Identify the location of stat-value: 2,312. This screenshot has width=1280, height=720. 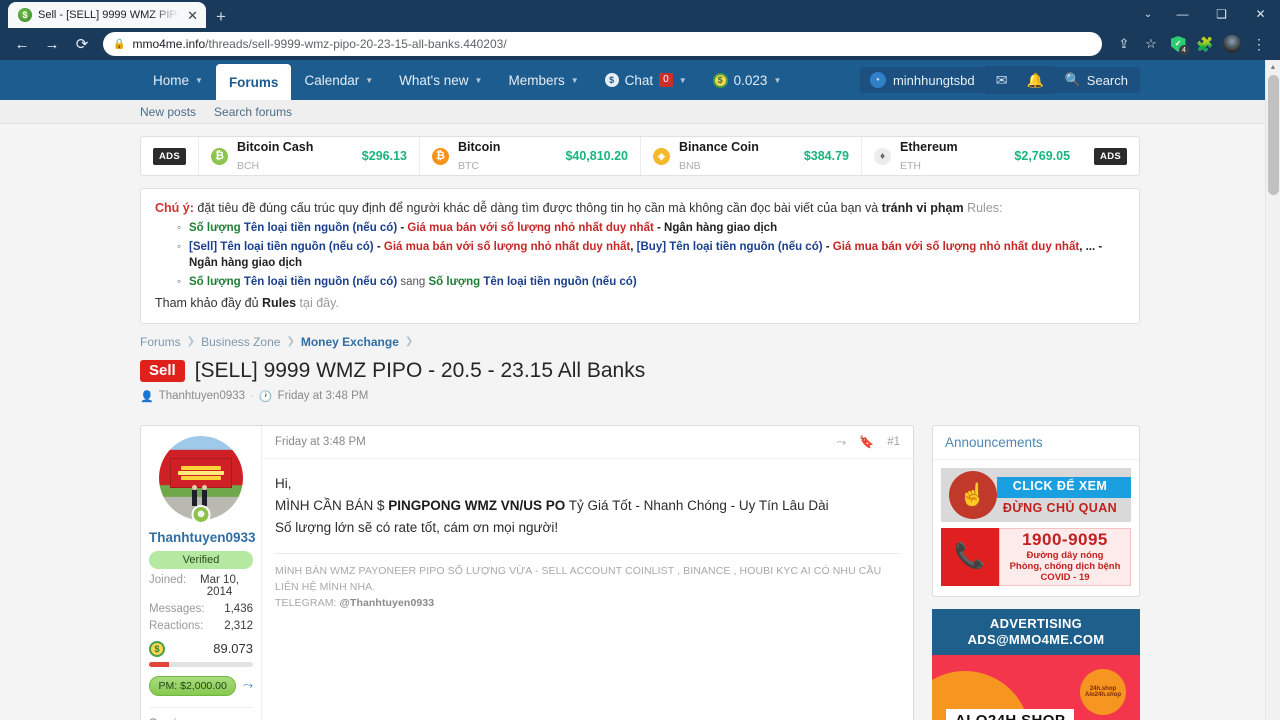
(238, 625).